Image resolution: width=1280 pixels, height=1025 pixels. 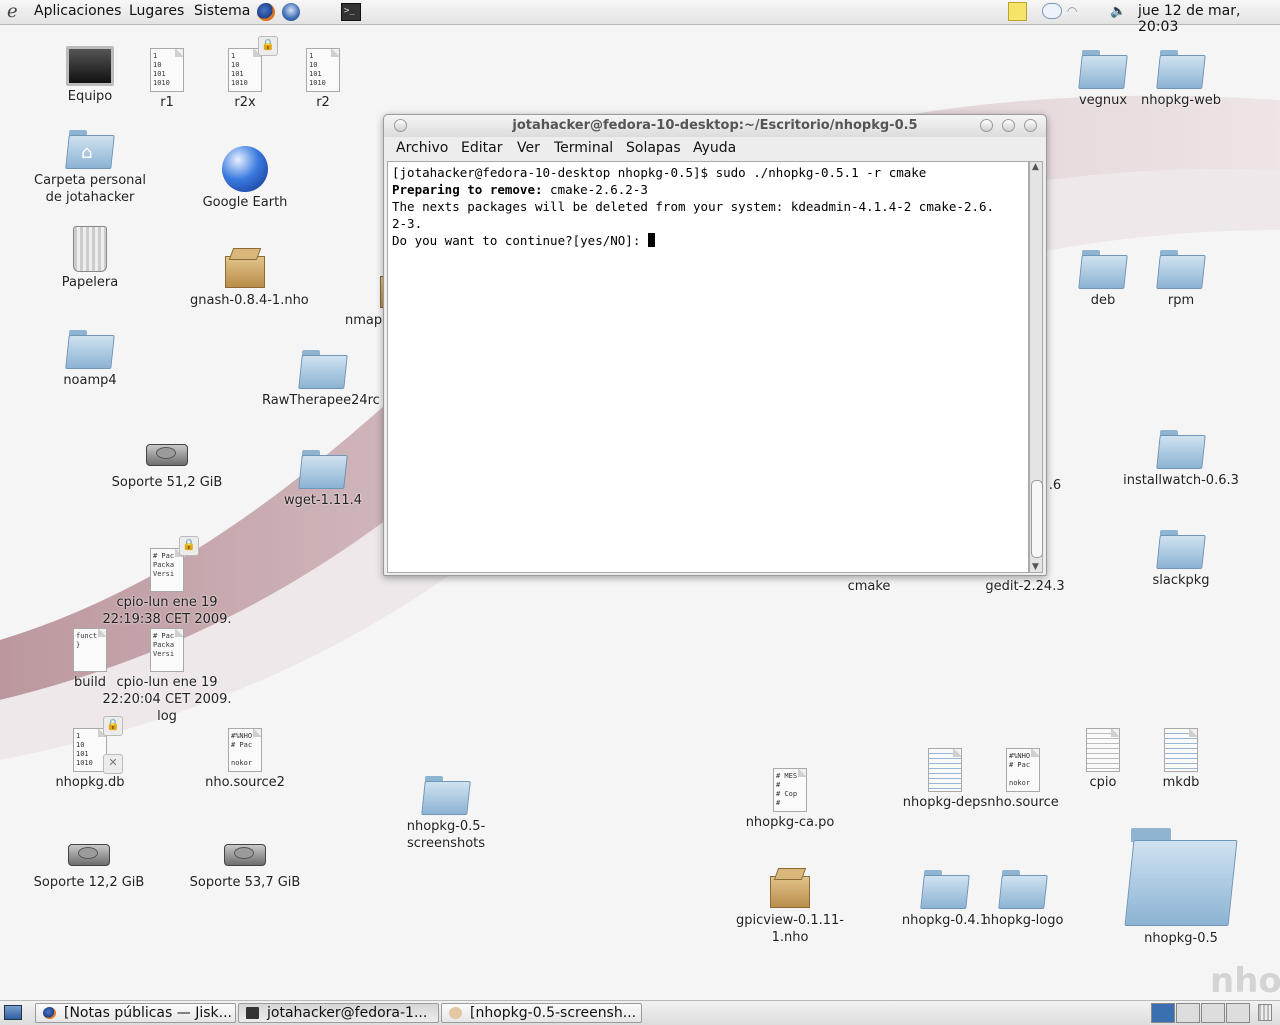 What do you see at coordinates (245, 759) in the screenshot?
I see `icon-nho-source2: #%NHO # Pac nokor nho.source2` at bounding box center [245, 759].